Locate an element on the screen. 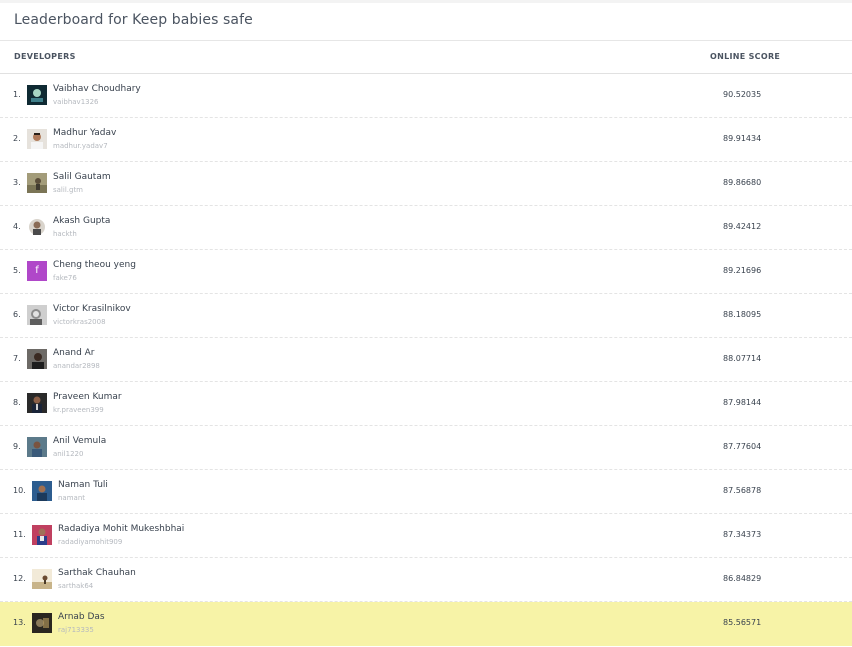 This screenshot has width=852, height=647. developer-name: Akash Gupta is located at coordinates (81, 221).